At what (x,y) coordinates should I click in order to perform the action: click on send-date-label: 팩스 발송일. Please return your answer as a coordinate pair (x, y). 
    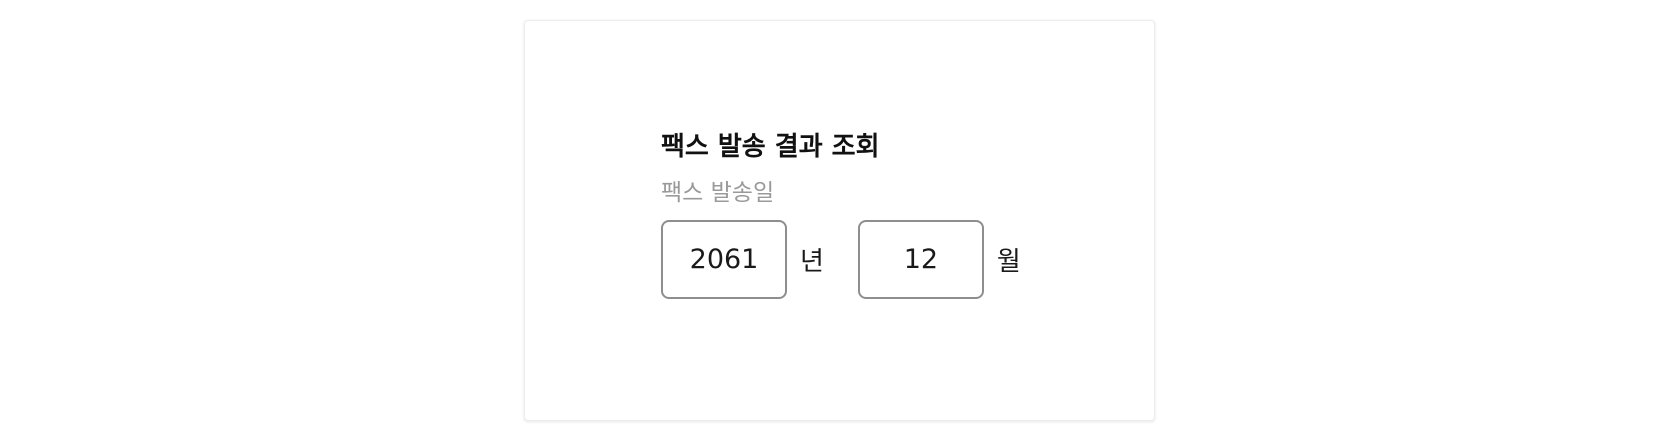
    Looking at the image, I should click on (718, 193).